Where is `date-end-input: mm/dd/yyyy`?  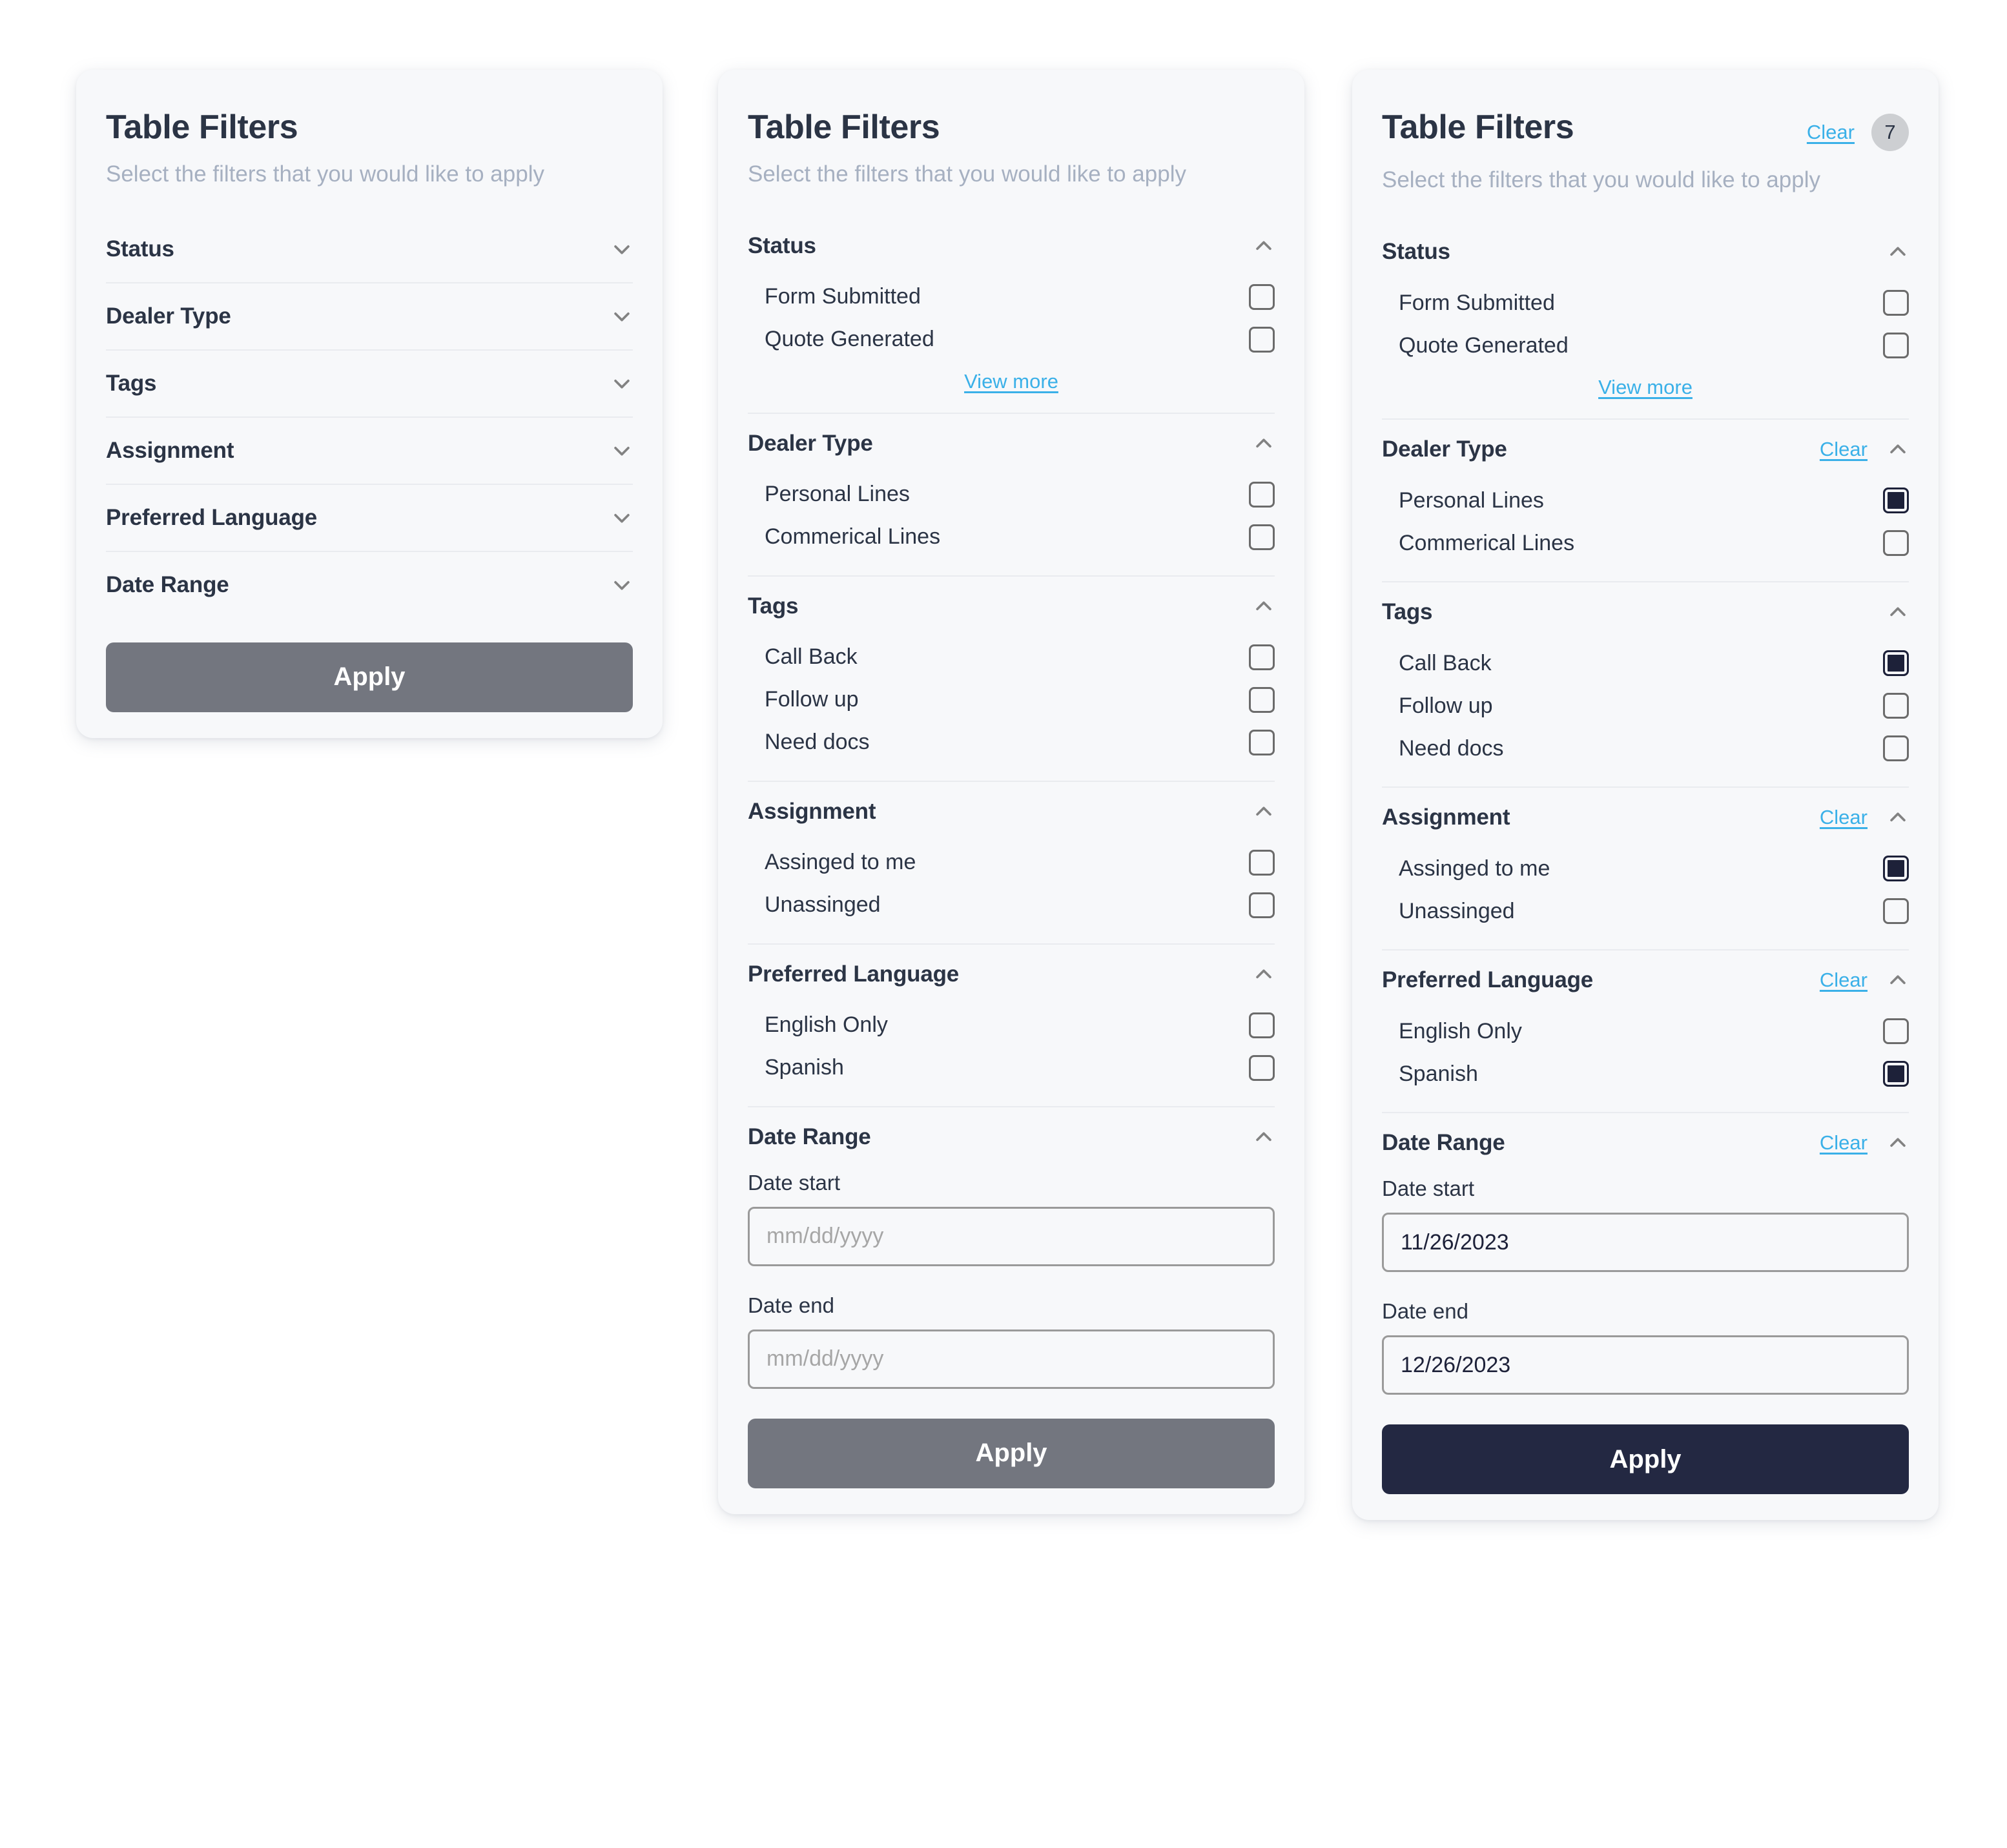 date-end-input: mm/dd/yyyy is located at coordinates (1011, 1359).